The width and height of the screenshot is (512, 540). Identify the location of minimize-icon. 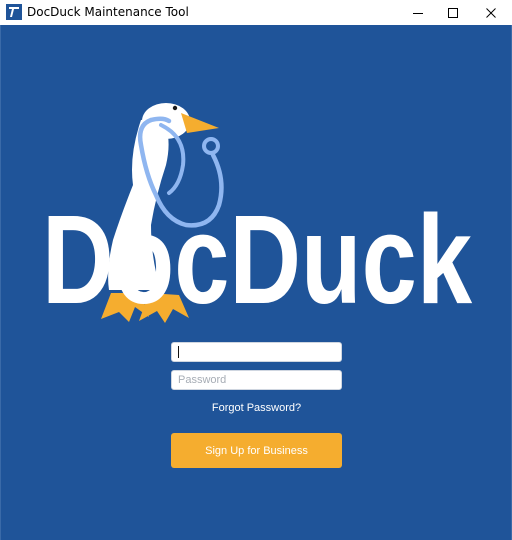
(418, 13).